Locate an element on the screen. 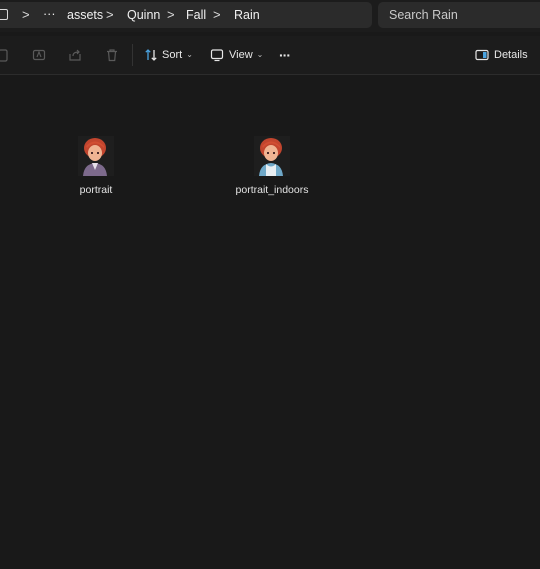 The image size is (540, 569). sort-button: Sort ⌄ is located at coordinates (168, 55).